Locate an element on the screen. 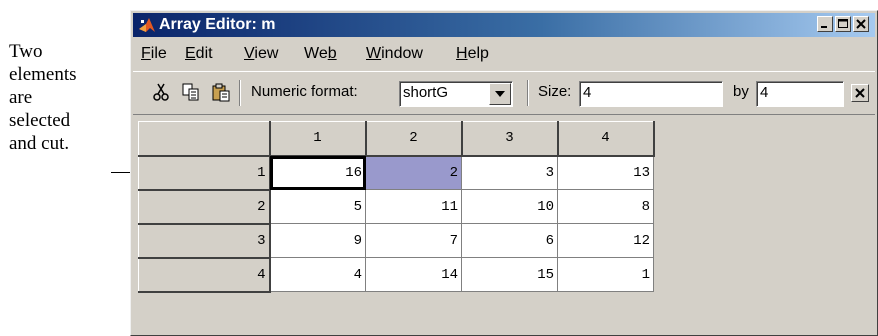  grid-corner is located at coordinates (204, 139).